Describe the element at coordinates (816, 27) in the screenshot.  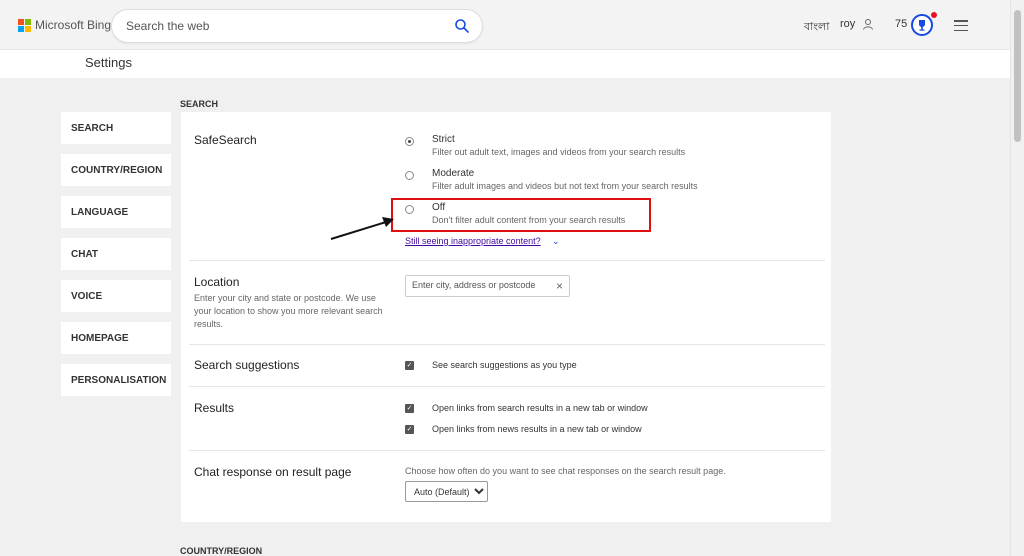
I see `language-link: বাংলা` at that location.